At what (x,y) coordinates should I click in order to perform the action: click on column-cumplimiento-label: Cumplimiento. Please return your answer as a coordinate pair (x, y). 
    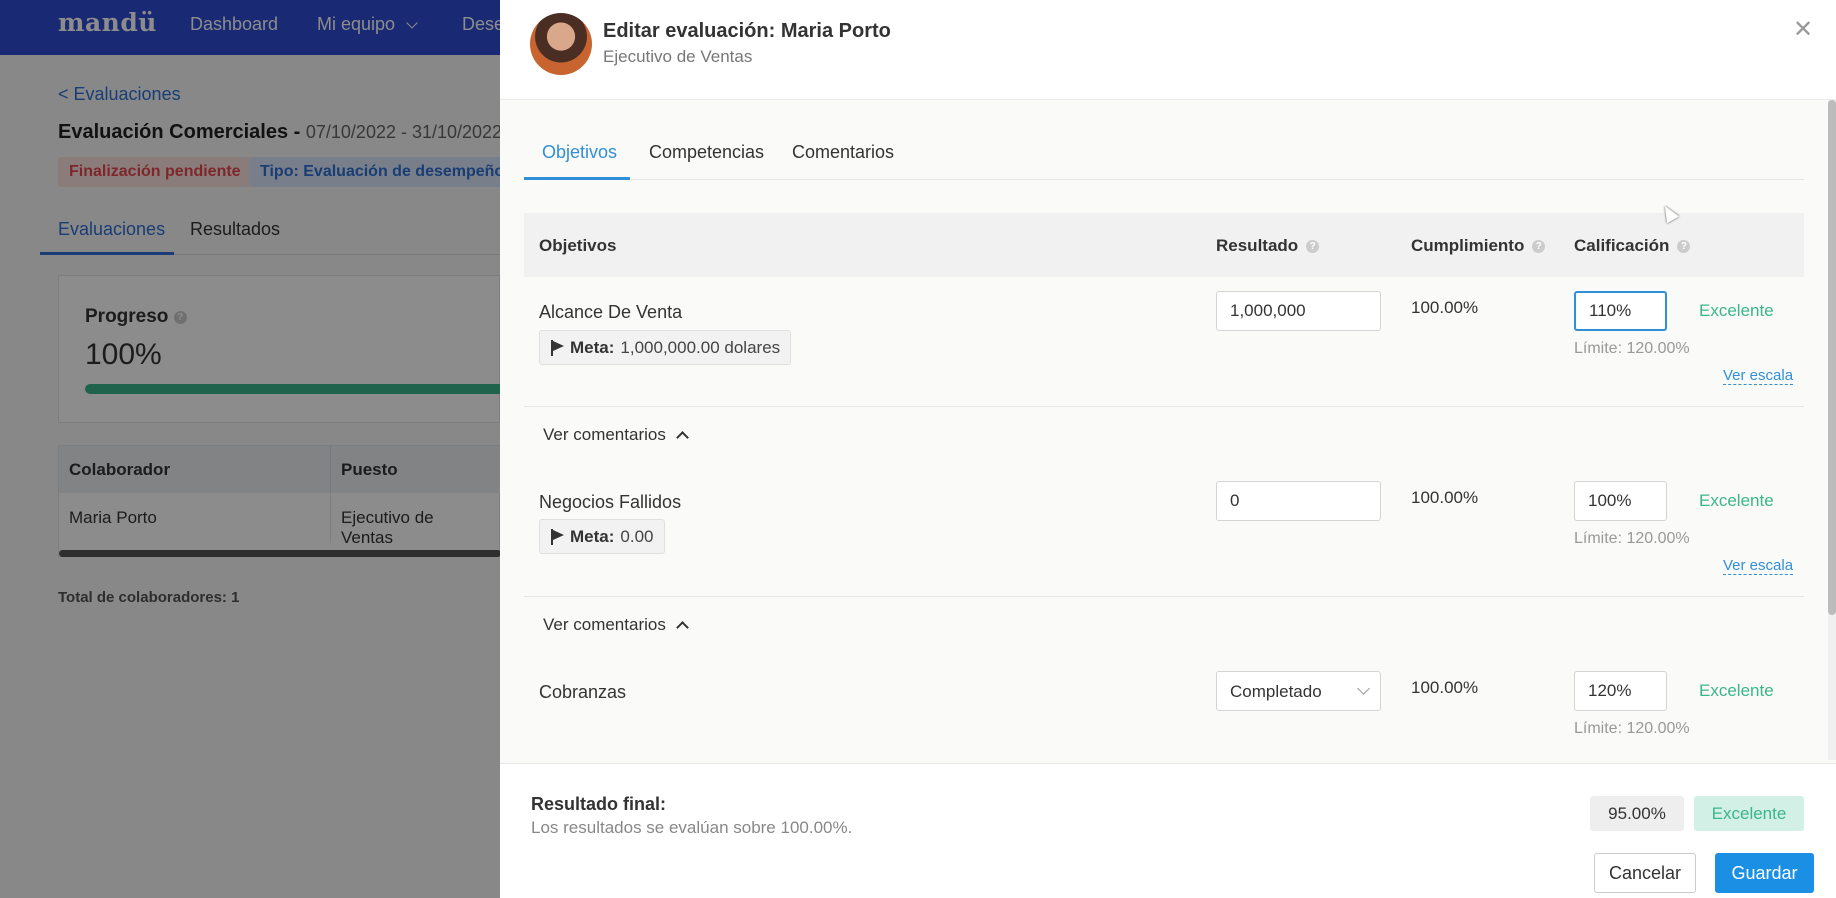
    Looking at the image, I should click on (1468, 245).